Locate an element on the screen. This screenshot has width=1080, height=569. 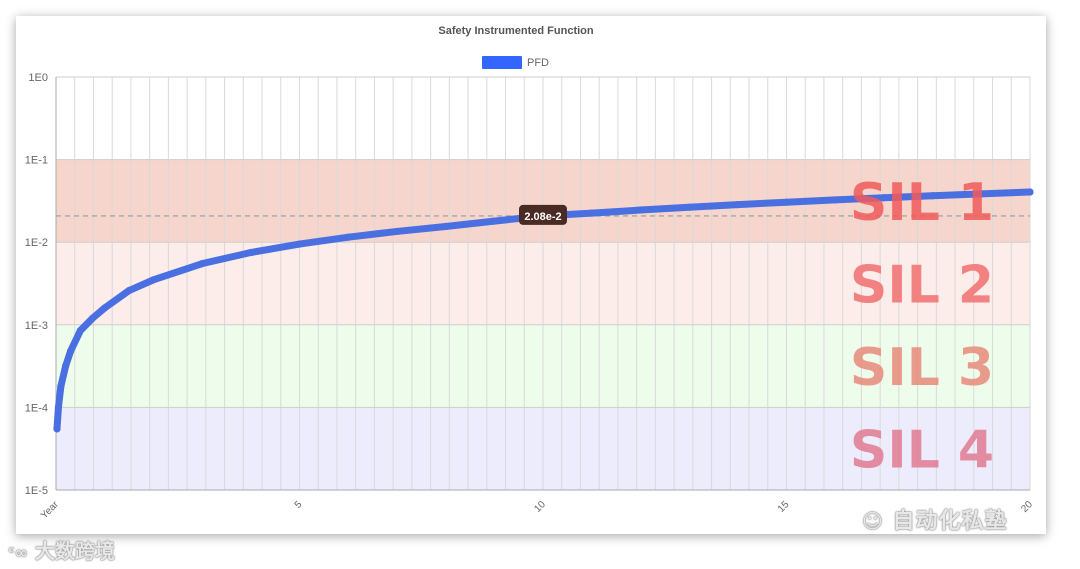
x-tick-label: 5 is located at coordinates (299, 505).